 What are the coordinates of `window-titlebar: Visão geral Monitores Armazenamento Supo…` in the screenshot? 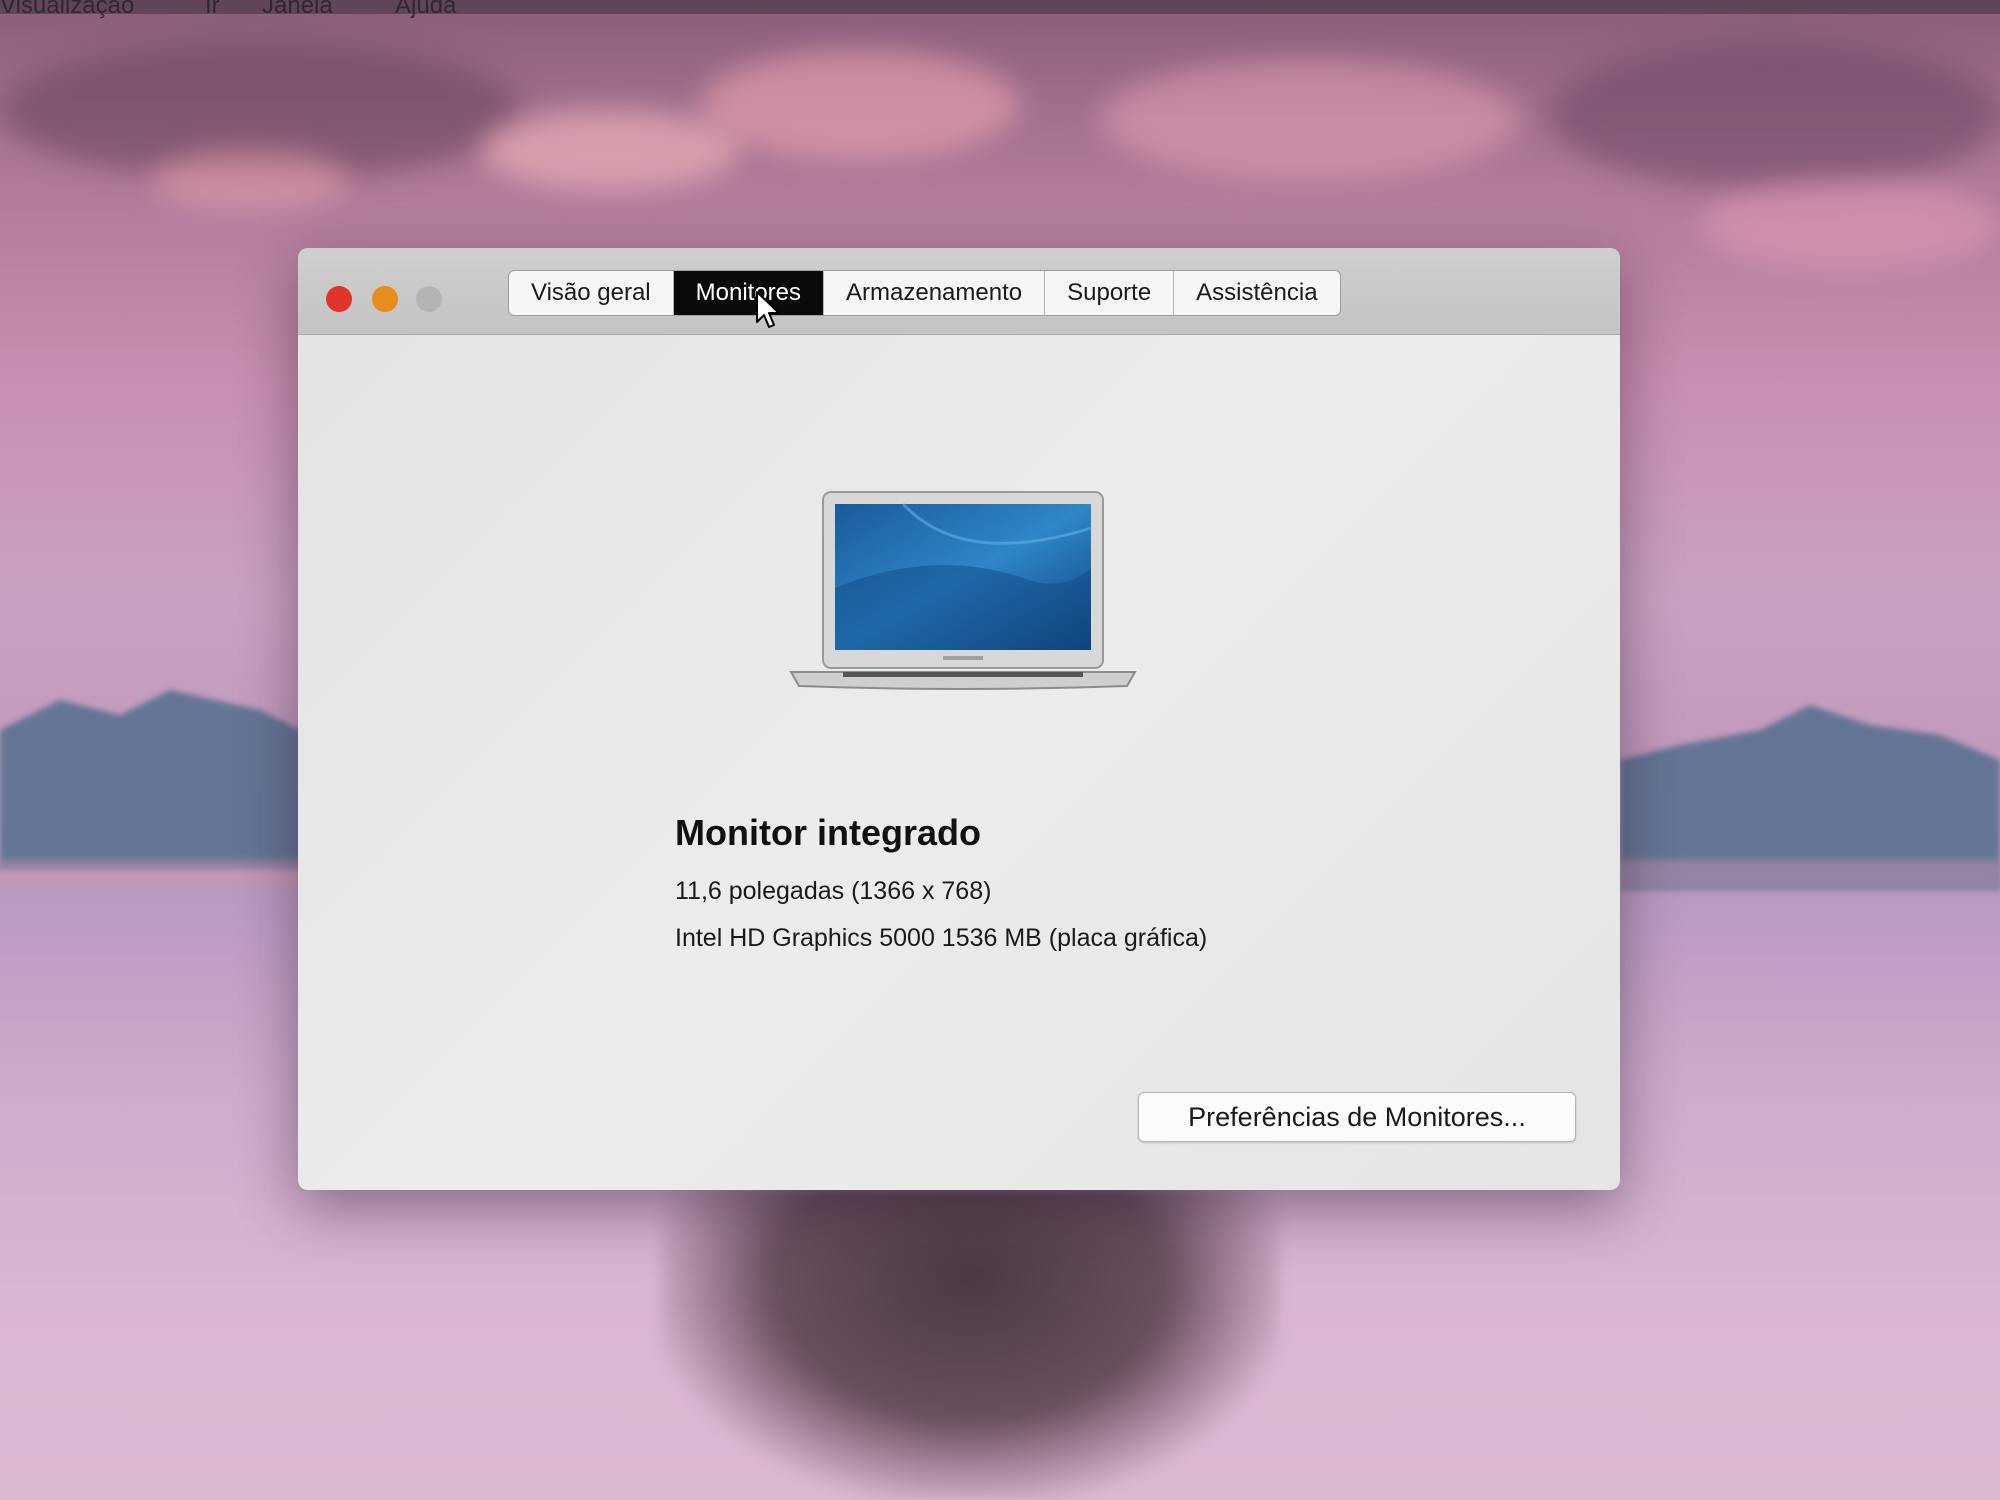 It's located at (959, 291).